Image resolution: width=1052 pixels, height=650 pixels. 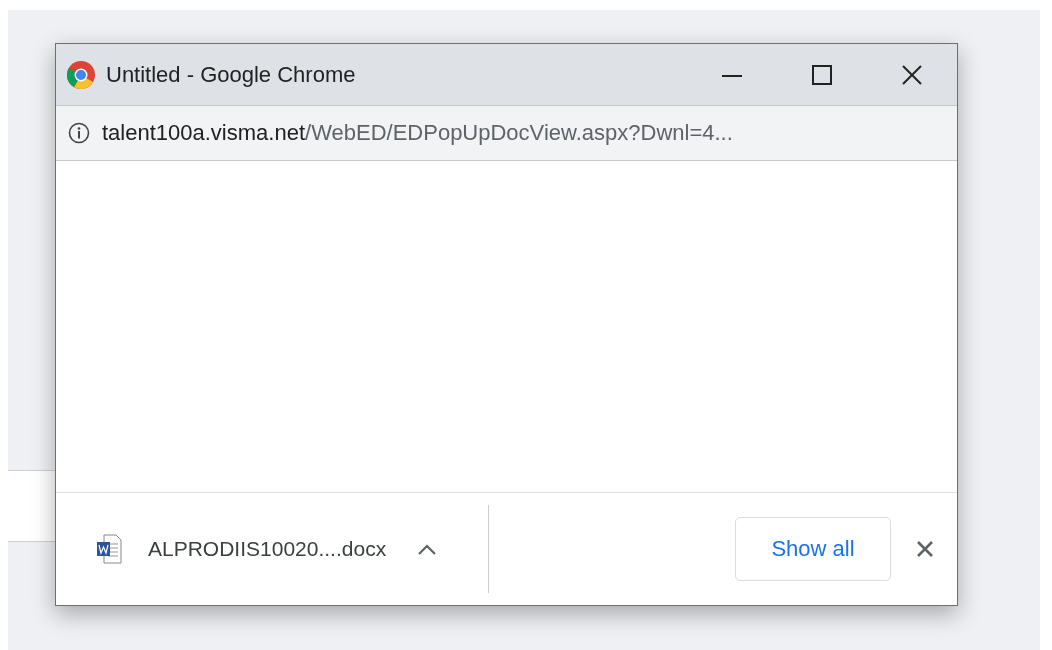 I want to click on show-all-button: Show all, so click(x=813, y=549).